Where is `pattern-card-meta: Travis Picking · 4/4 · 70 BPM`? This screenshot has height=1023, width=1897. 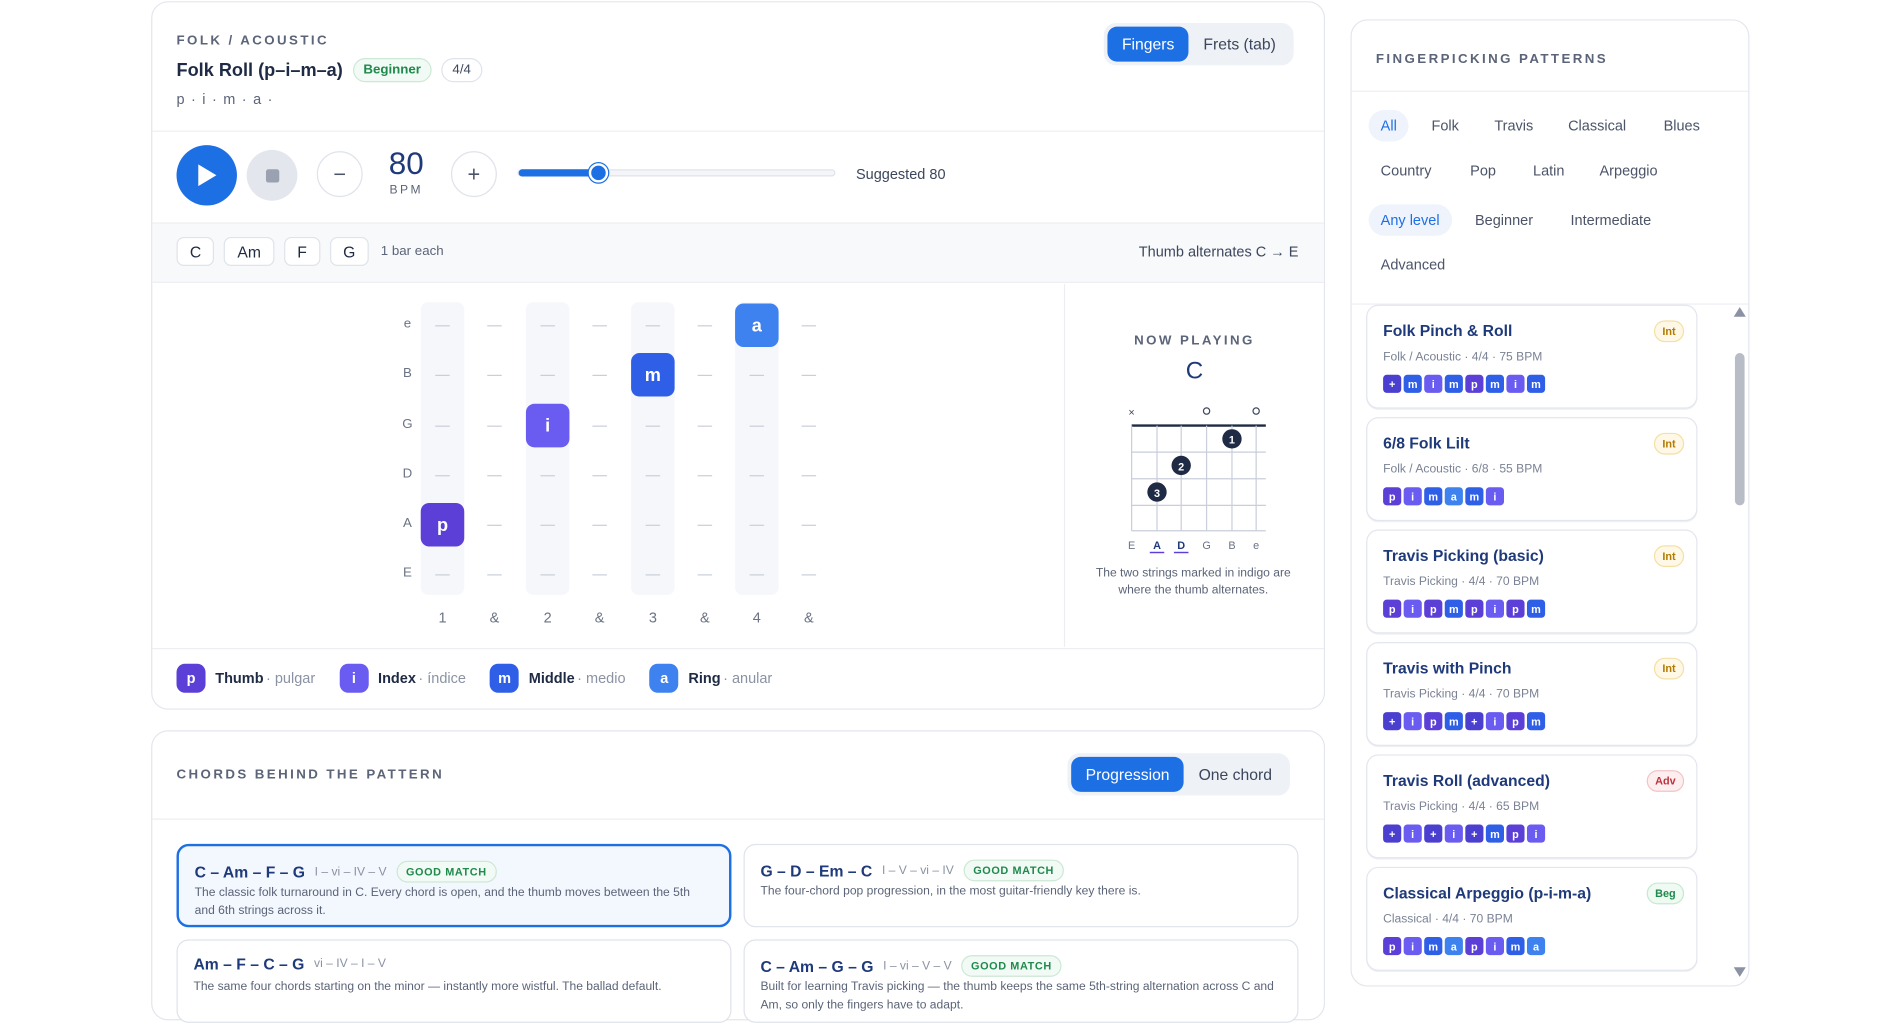 pattern-card-meta: Travis Picking · 4/4 · 70 BPM is located at coordinates (1461, 582).